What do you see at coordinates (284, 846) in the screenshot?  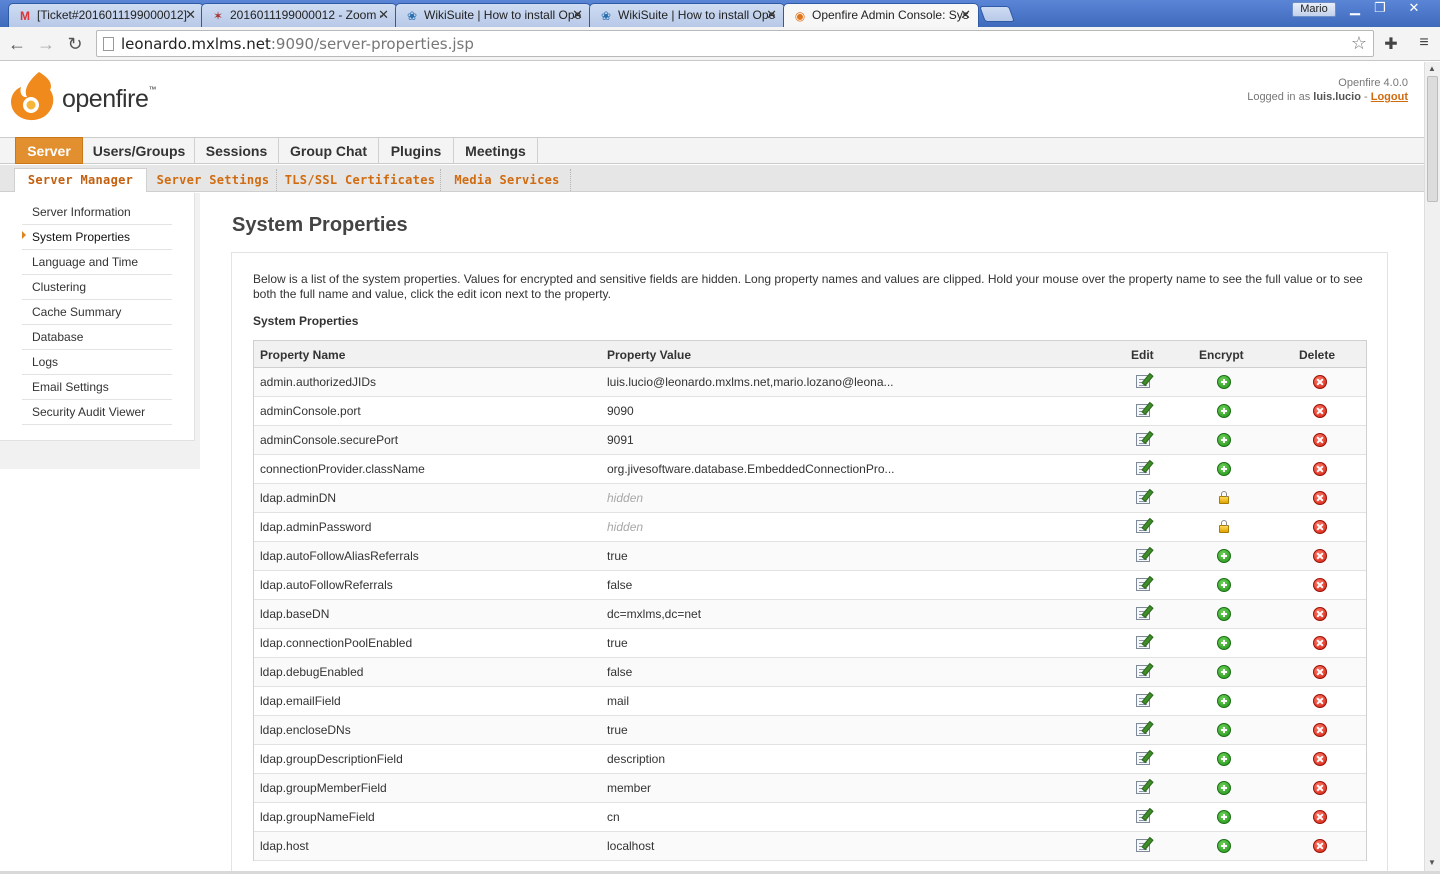 I see `property-name: ldap.host` at bounding box center [284, 846].